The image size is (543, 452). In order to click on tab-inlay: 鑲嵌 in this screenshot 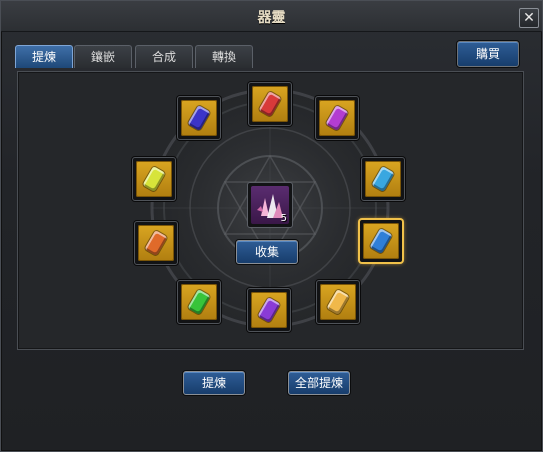, I will do `click(103, 56)`.